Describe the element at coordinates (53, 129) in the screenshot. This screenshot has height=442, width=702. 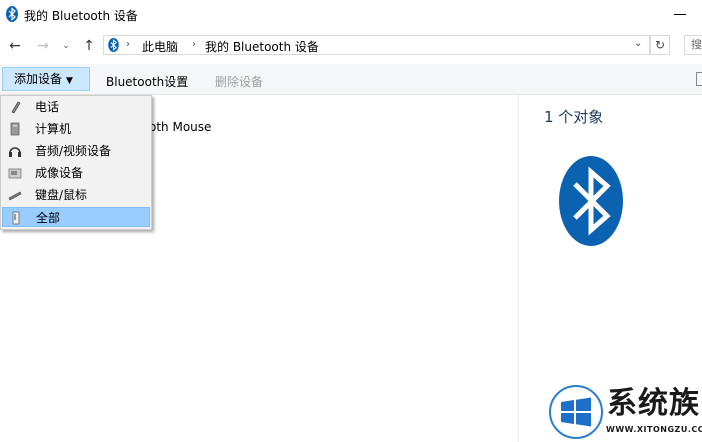
I see `menu-item-label: 计算机` at that location.